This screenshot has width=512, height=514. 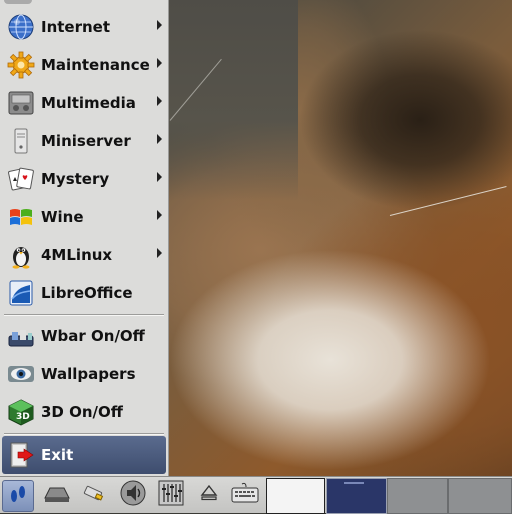 I want to click on footprint-menu-icon, so click(x=18, y=496).